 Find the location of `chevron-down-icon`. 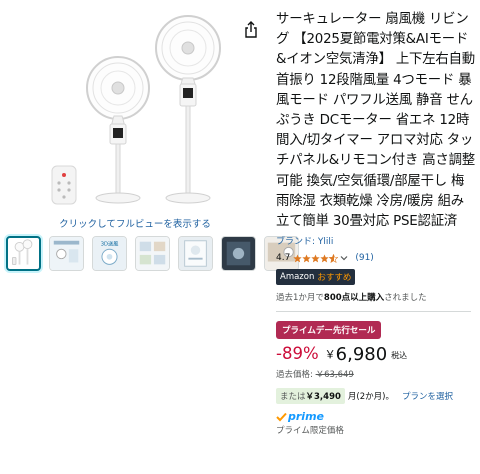

chevron-down-icon is located at coordinates (344, 258).